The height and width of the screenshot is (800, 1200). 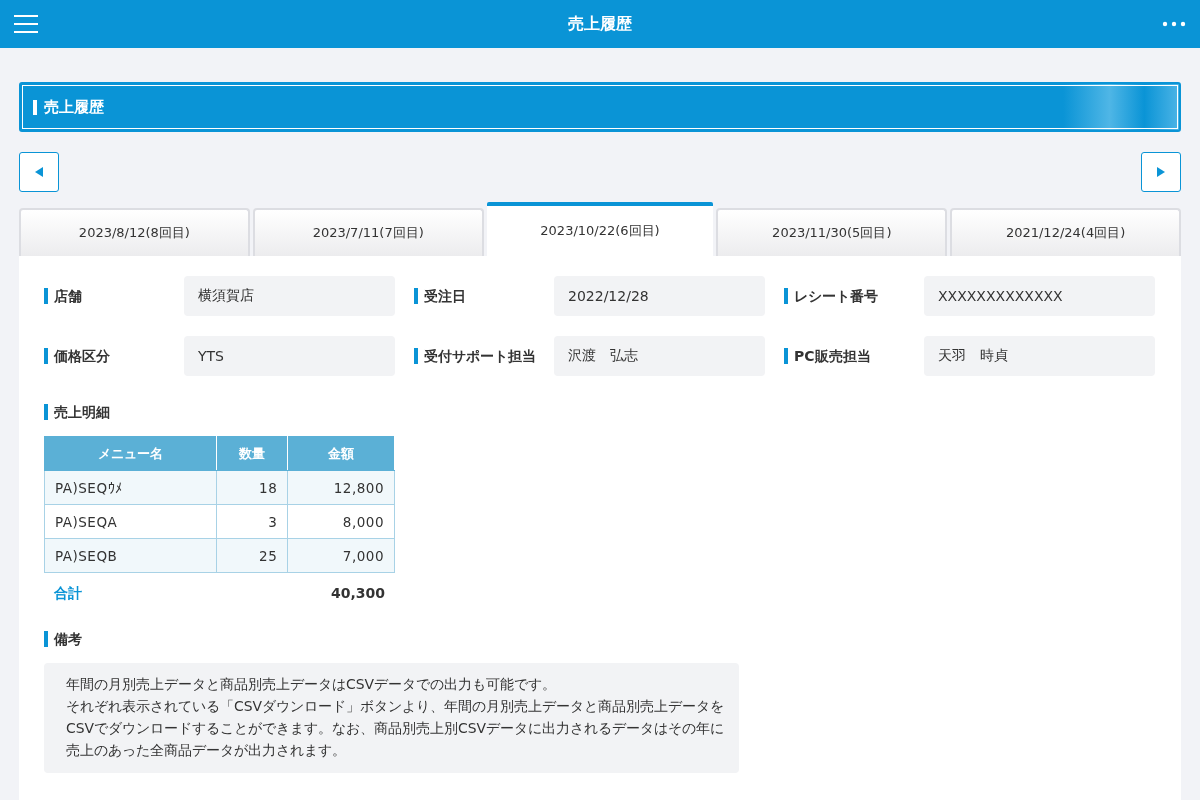 I want to click on total-amount: 40,300, so click(x=357, y=594).